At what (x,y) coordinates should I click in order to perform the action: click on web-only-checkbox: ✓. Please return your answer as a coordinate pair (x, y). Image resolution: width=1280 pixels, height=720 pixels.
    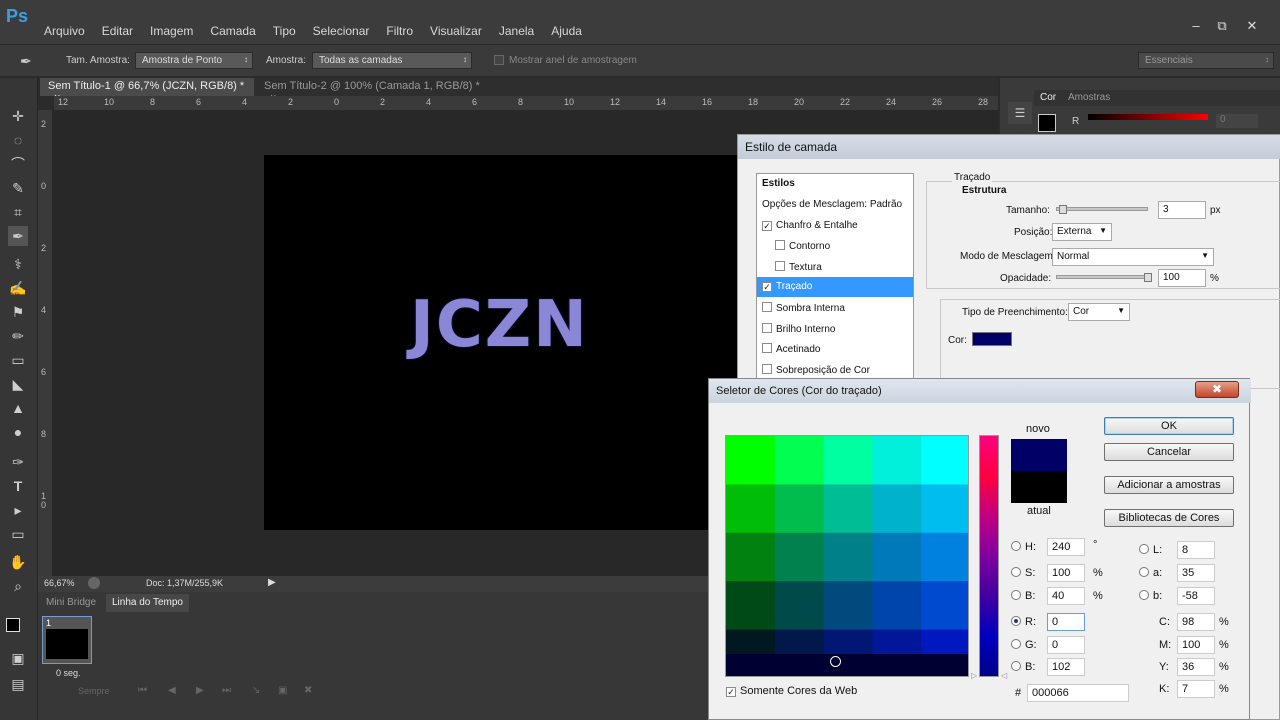
    Looking at the image, I should click on (731, 692).